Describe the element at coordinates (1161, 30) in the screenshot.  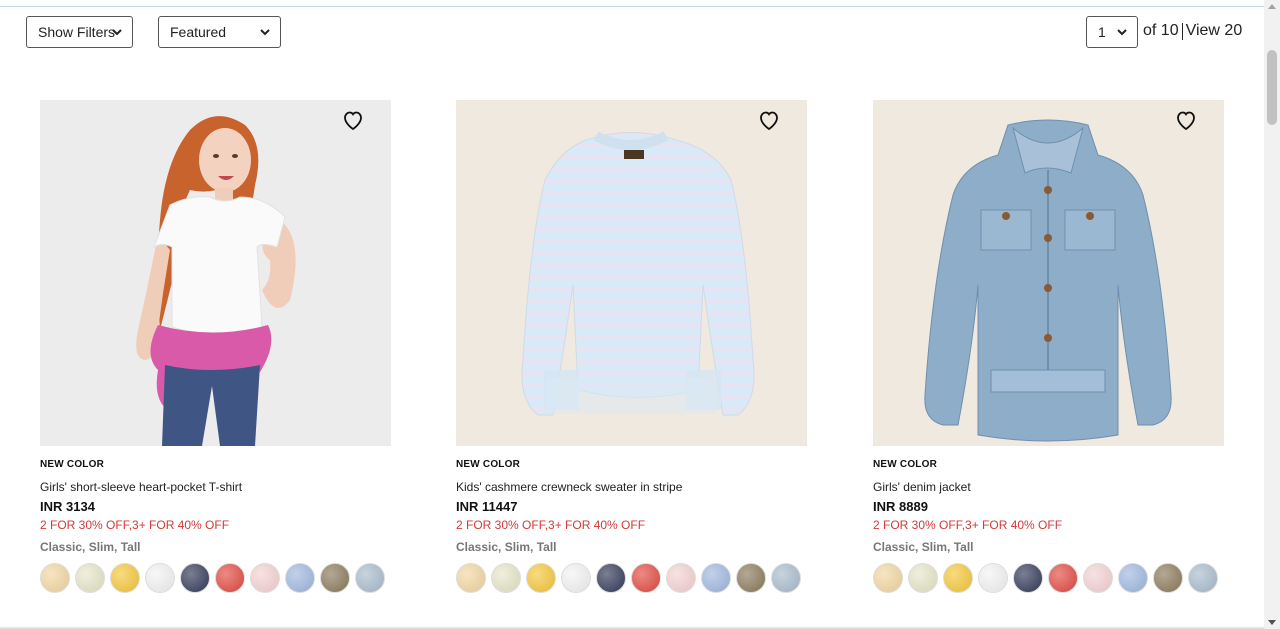
I see `page-count: of 10` at that location.